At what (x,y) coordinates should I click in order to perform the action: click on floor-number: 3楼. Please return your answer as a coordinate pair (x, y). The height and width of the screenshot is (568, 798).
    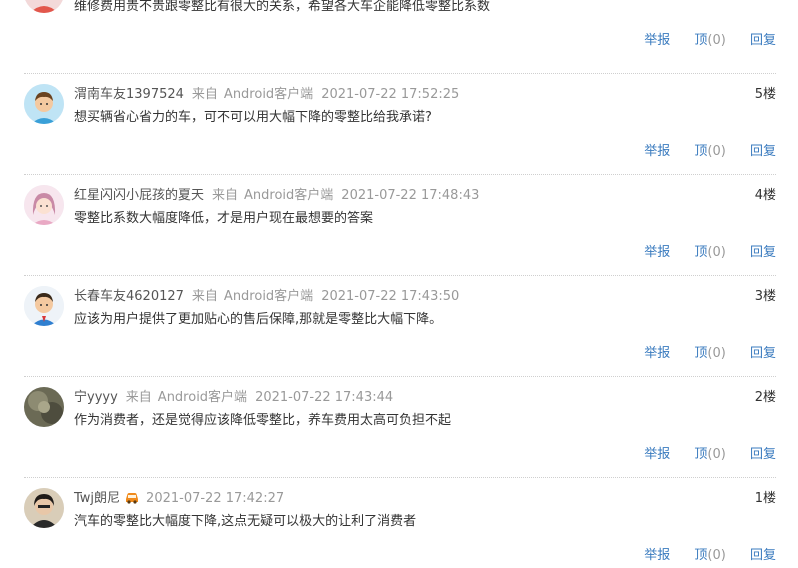
    Looking at the image, I should click on (765, 296).